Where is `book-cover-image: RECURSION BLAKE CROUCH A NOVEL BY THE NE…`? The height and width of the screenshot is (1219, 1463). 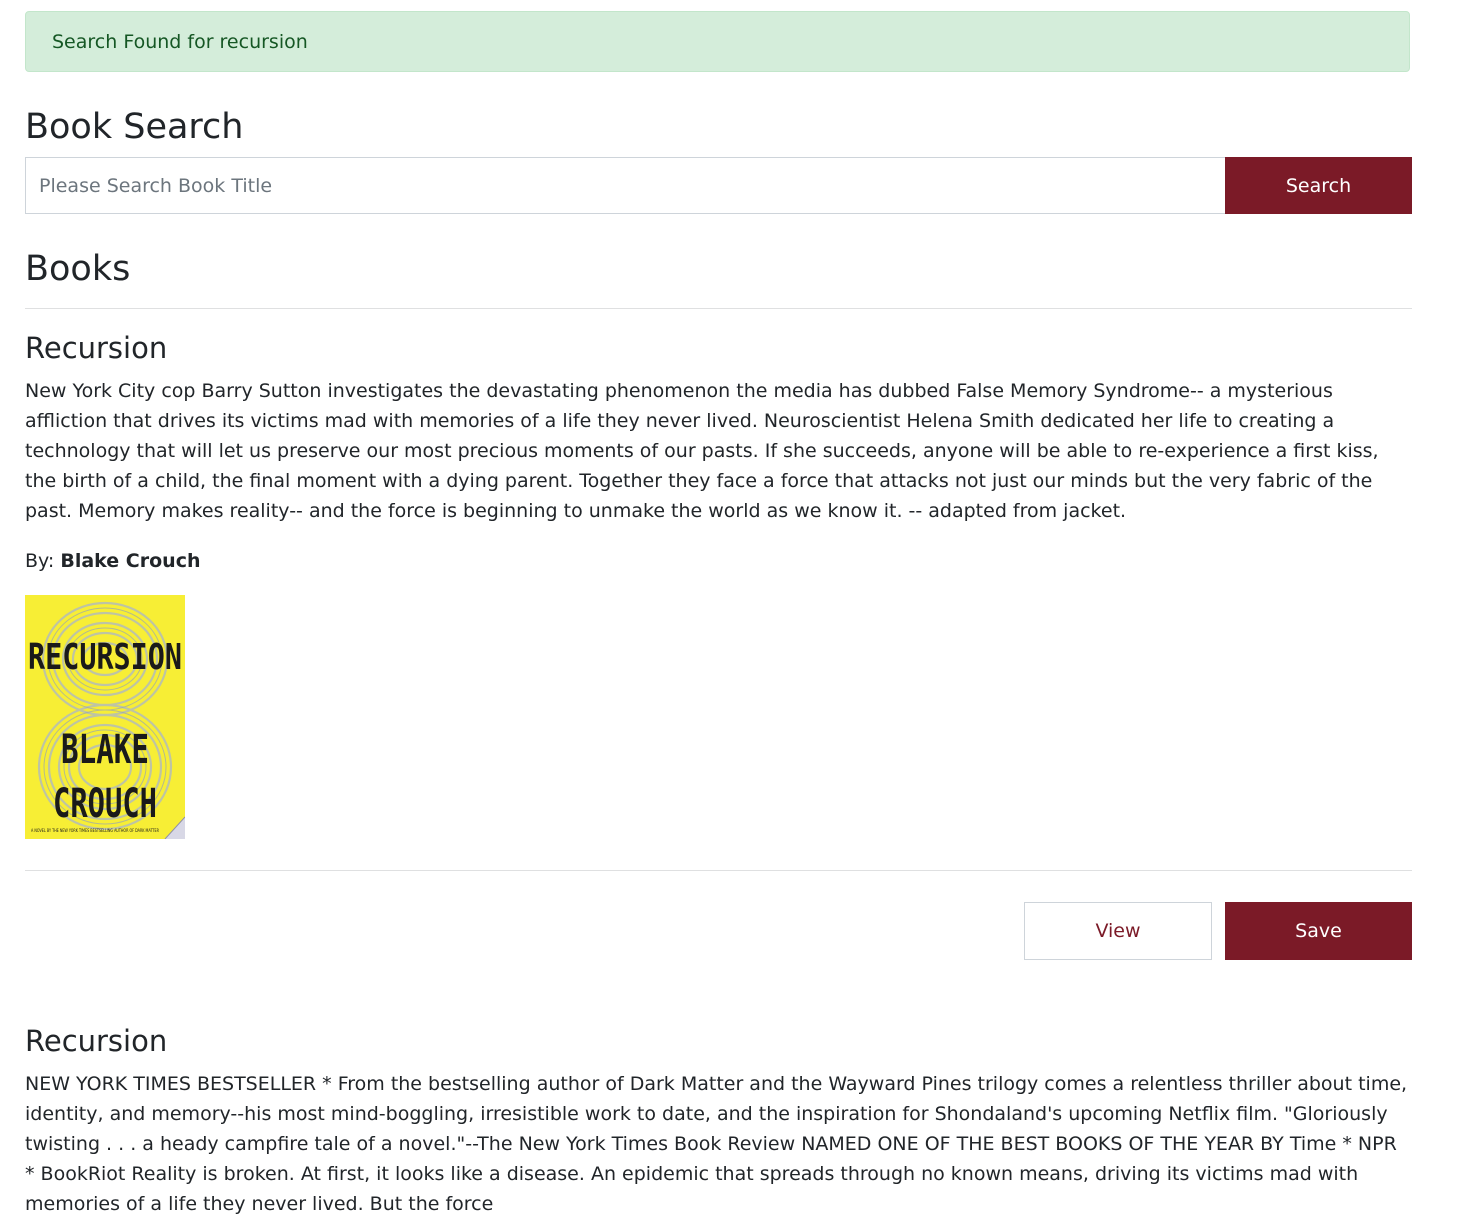 book-cover-image: RECURSION BLAKE CROUCH A NOVEL BY THE NE… is located at coordinates (105, 717).